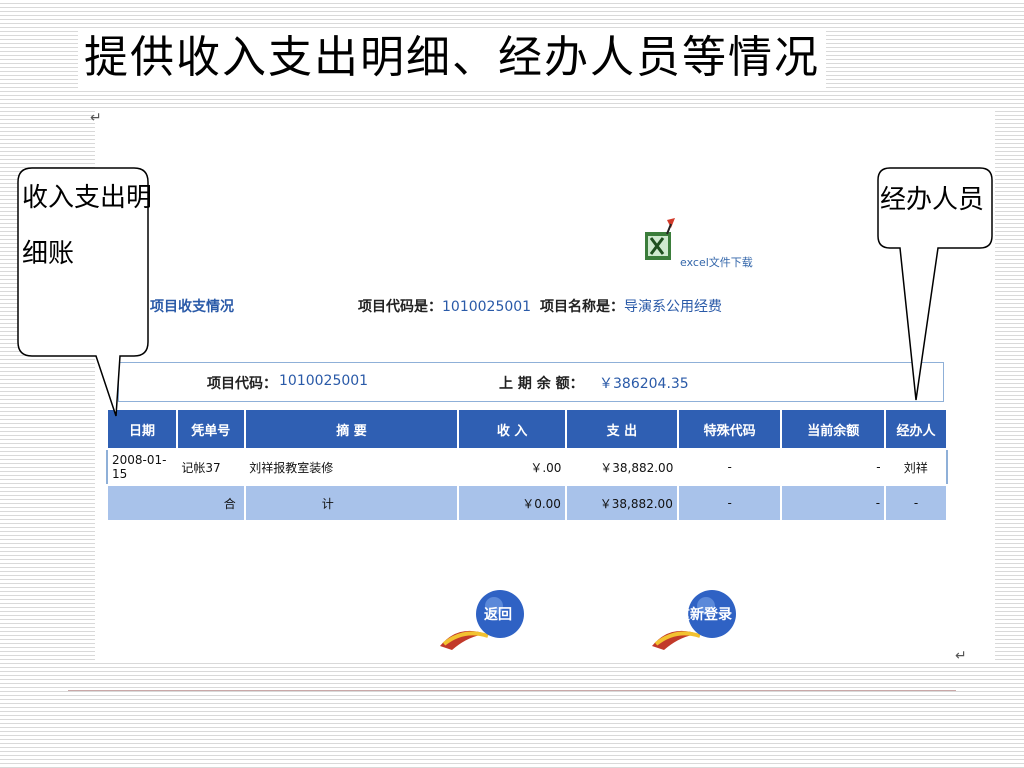  I want to click on total-row: 合 计 ￥0.00 ￥38,882.00 - - -, so click(527, 503).